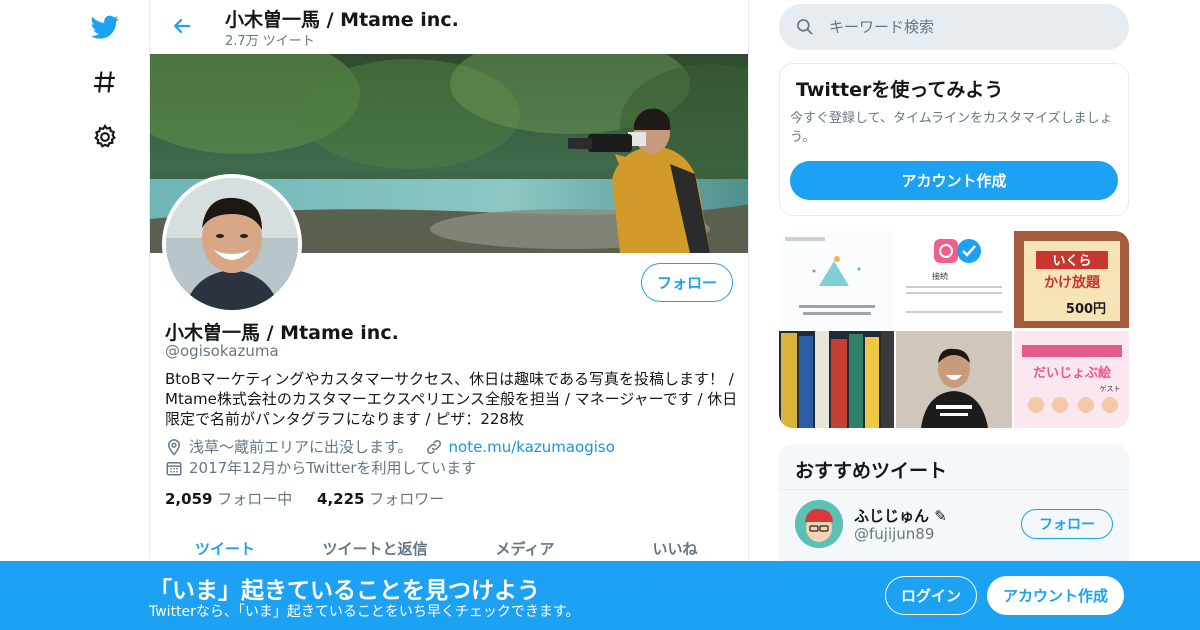 The image size is (1200, 630). I want to click on media-thumbnail: だいじょぶ絵 ゲスト, so click(1071, 379).